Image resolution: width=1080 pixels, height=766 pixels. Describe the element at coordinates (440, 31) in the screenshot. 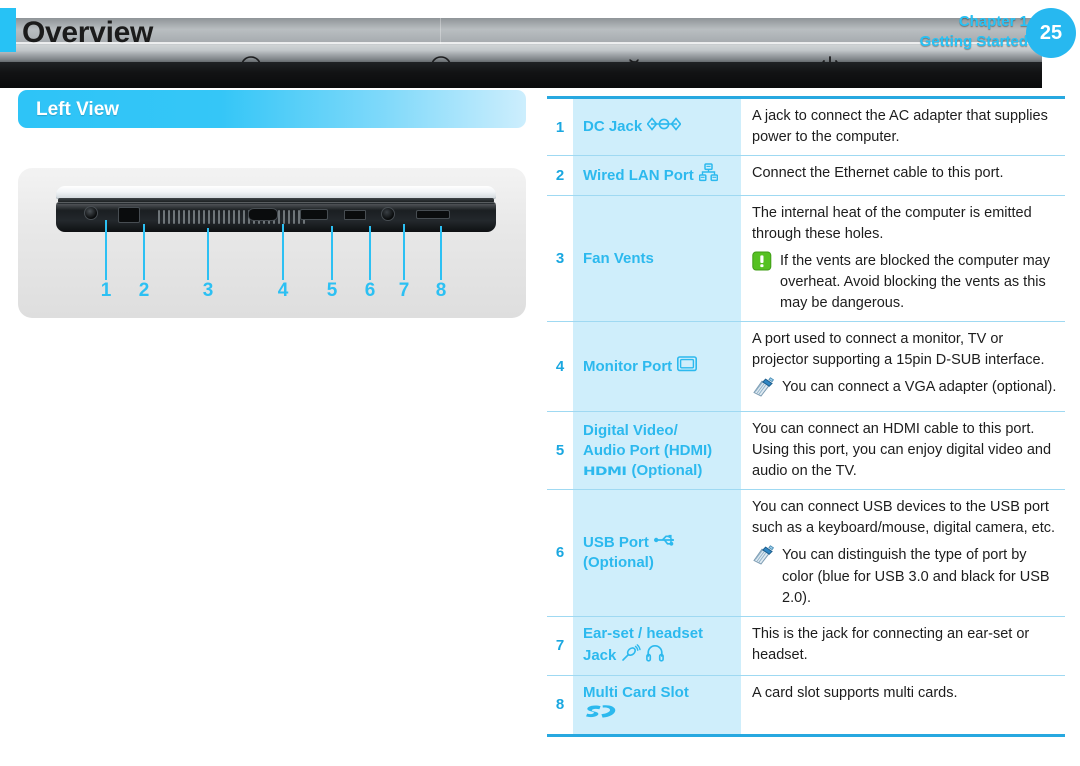

I see `hinge-seam` at that location.